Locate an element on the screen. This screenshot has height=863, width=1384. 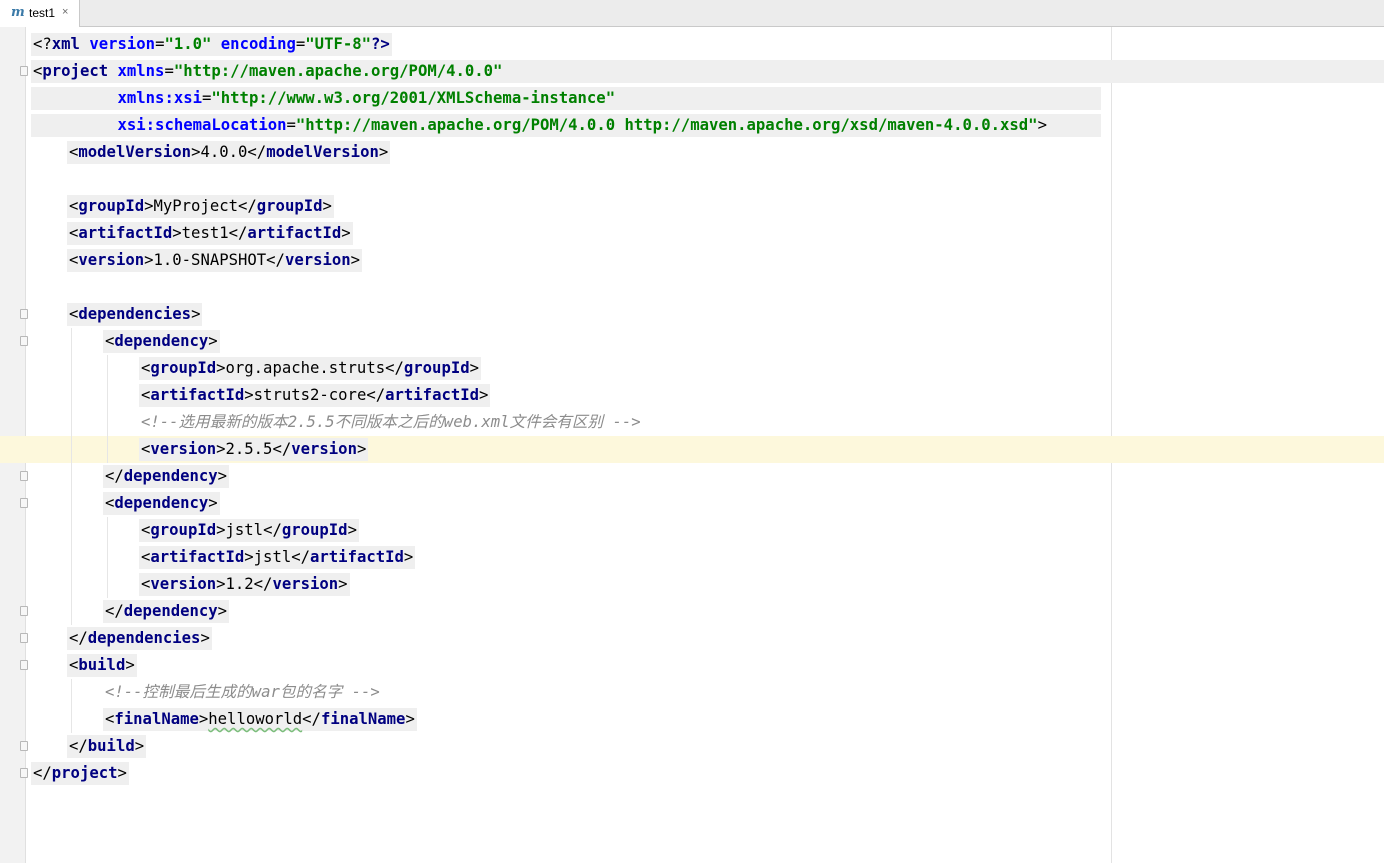
code-text: <groupId>org.apache.struts</groupId> is located at coordinates (310, 368).